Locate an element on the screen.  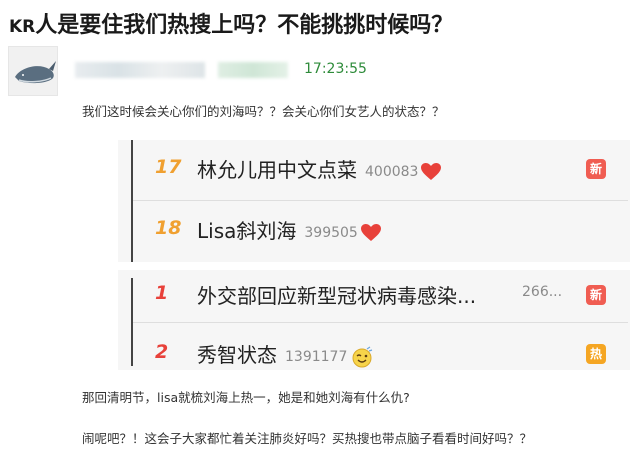
hot-list-item: 1 外交部回应新型冠状病毒感染... 266... 新 is located at coordinates (380, 296).